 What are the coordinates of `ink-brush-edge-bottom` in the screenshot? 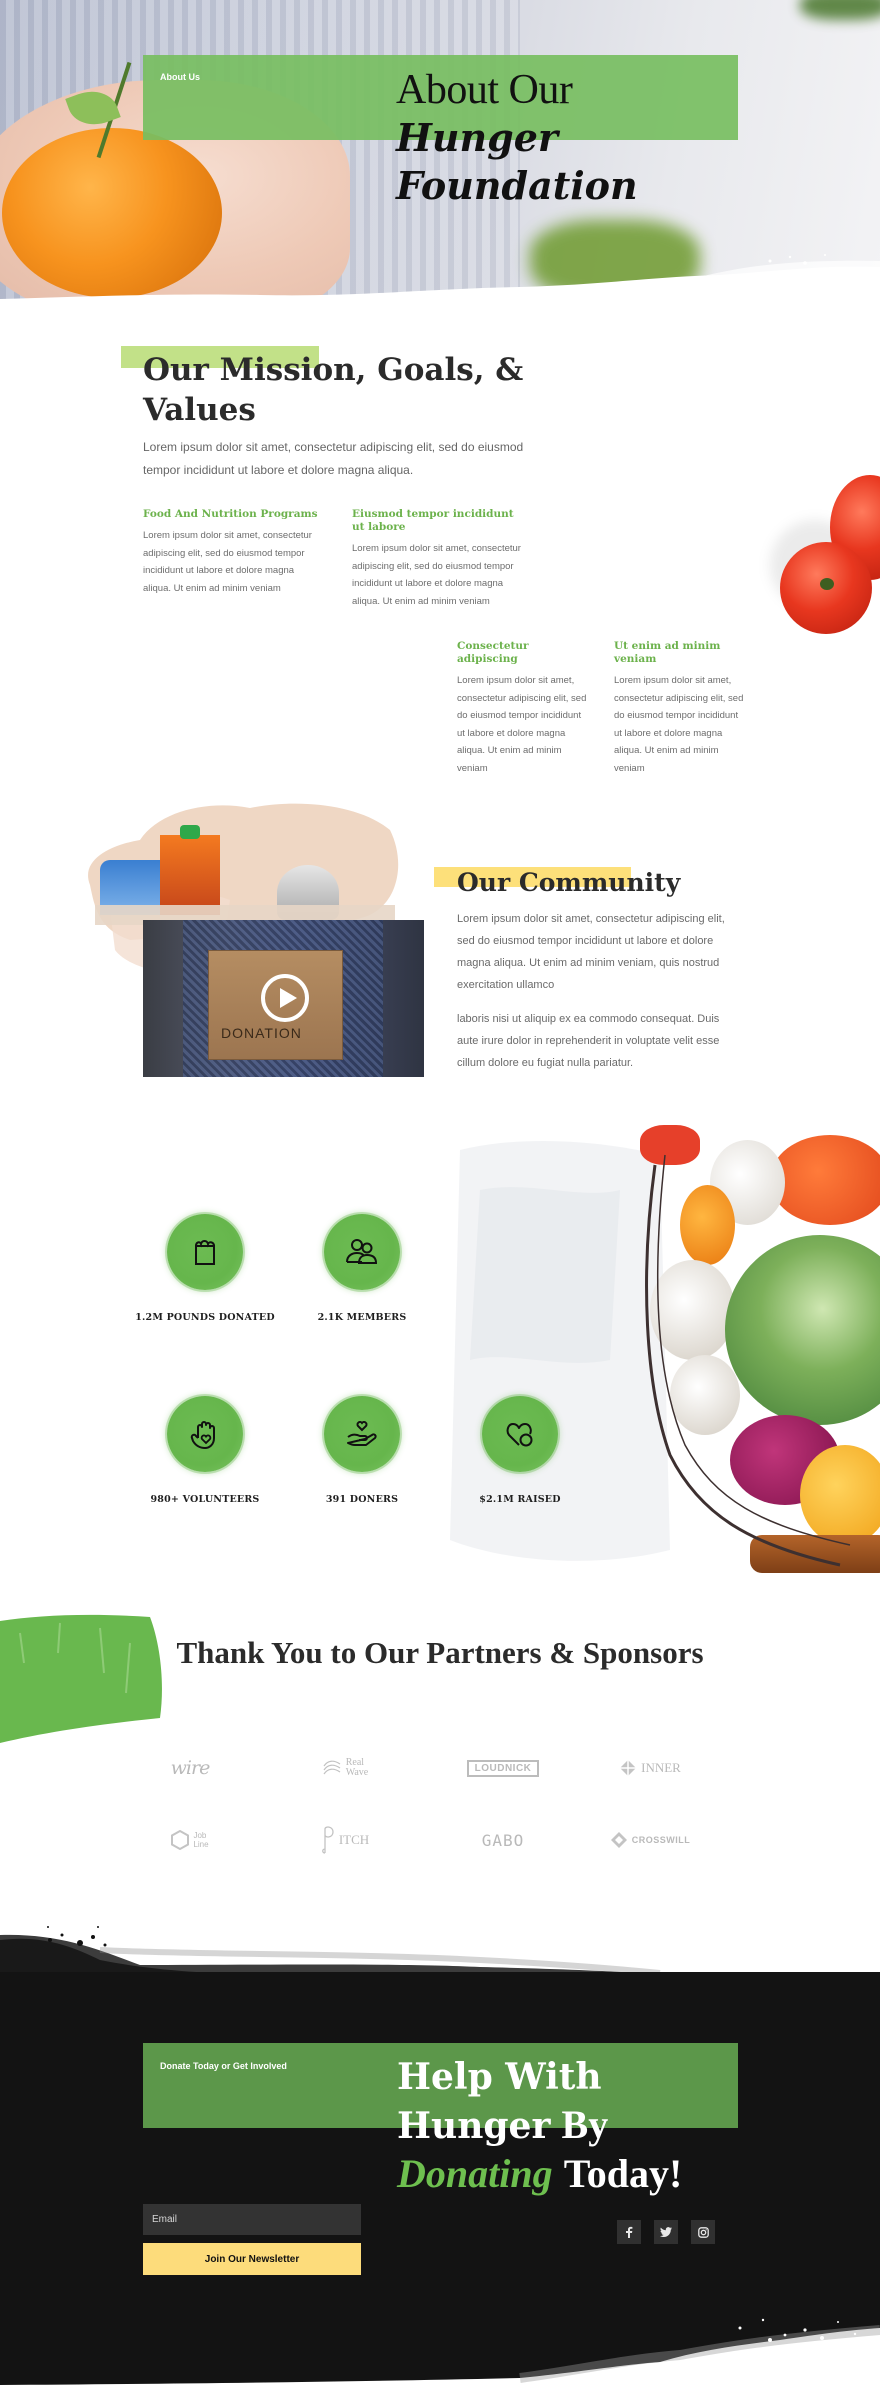 It's located at (440, 2354).